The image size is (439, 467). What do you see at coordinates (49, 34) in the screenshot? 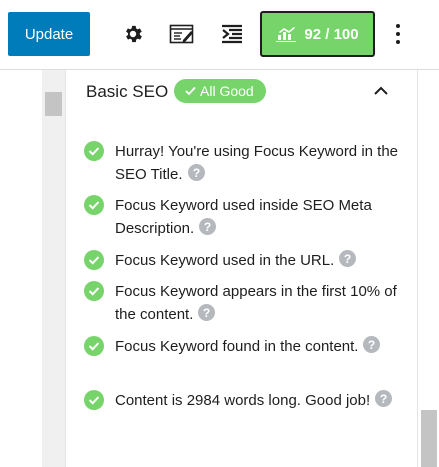
I see `update-button: Update` at bounding box center [49, 34].